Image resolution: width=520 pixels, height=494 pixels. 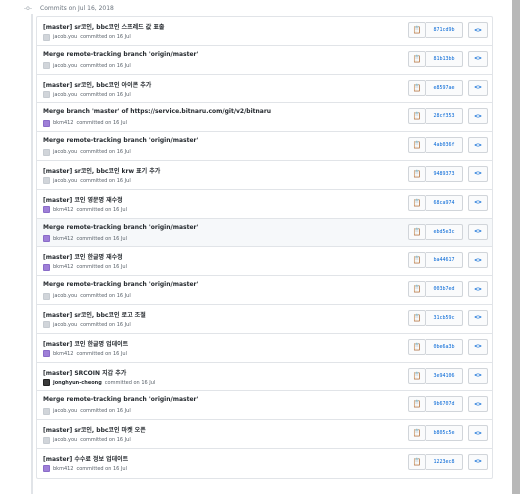 What do you see at coordinates (444, 30) in the screenshot?
I see `commit-sha-button: 871cd9b` at bounding box center [444, 30].